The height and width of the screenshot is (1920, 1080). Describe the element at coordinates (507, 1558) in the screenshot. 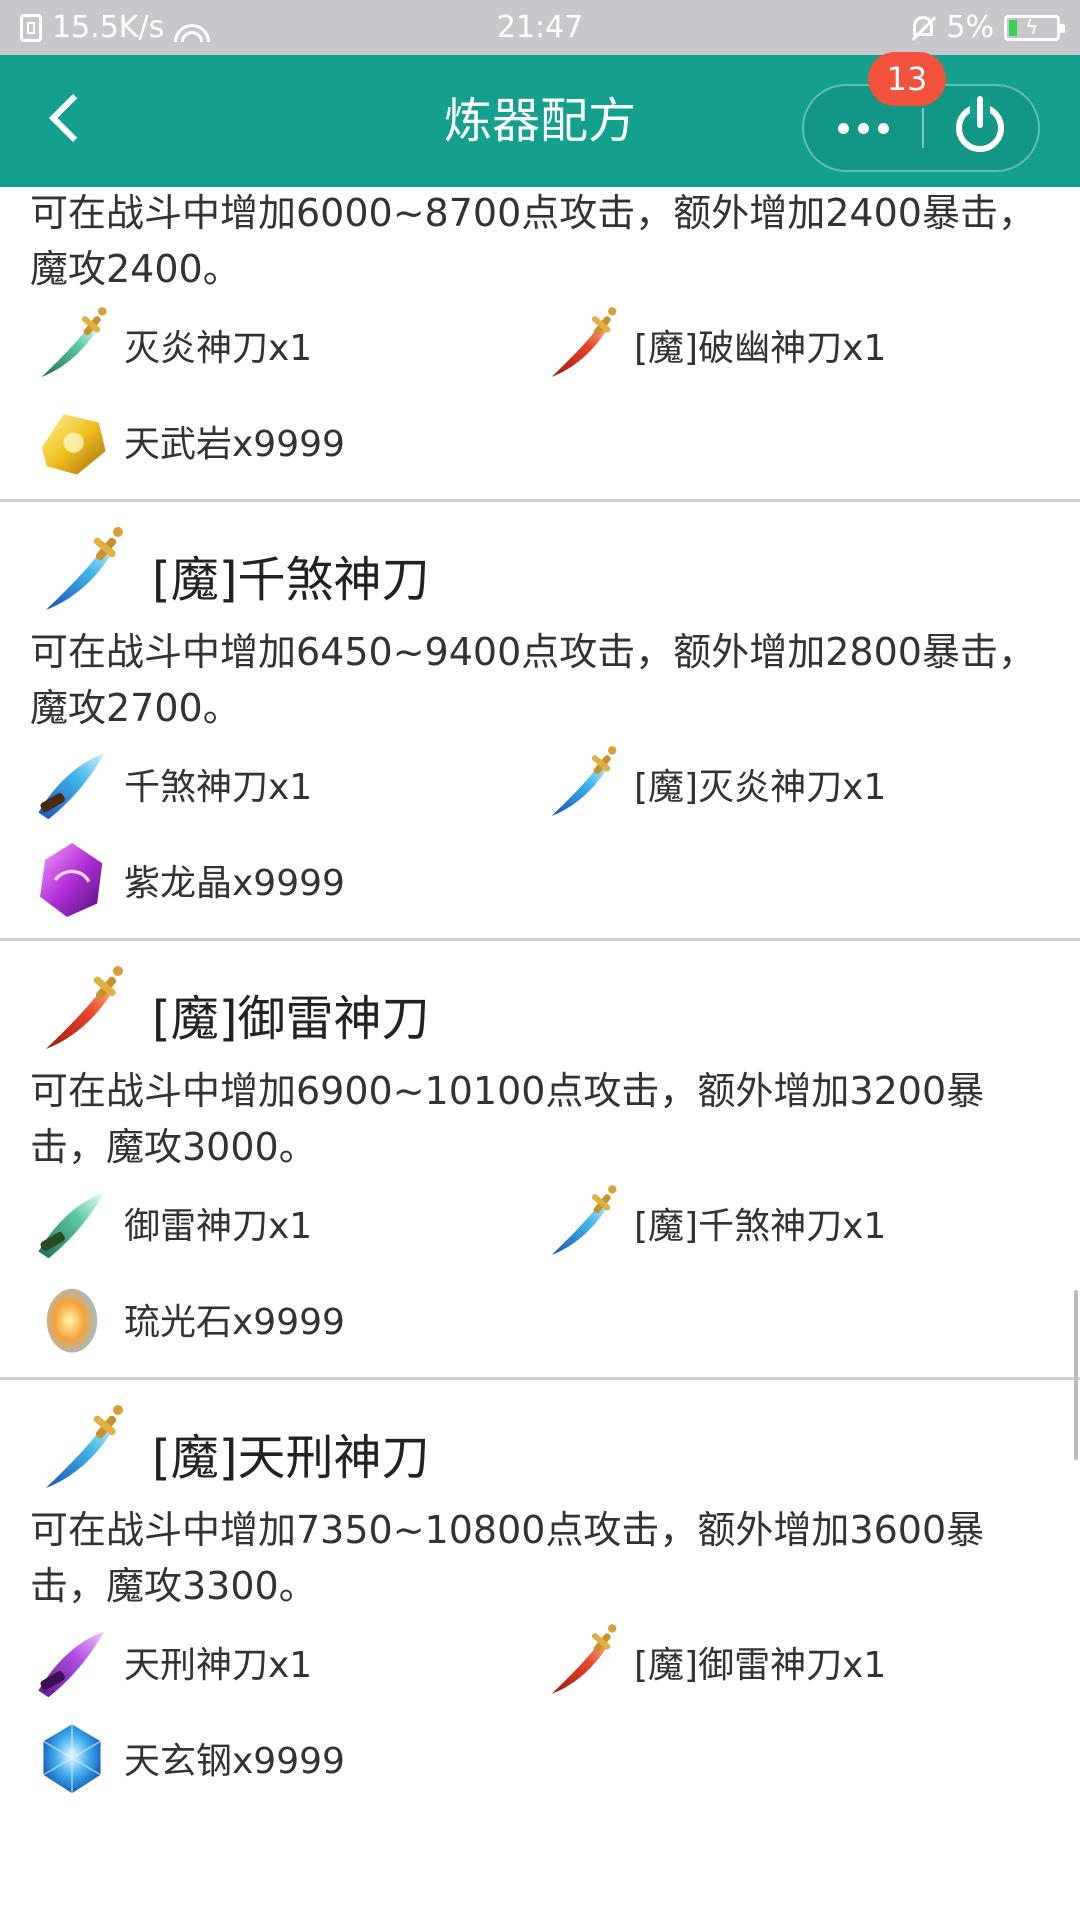

I see `recipe-description: 可在战斗中增加7350~10800点攻击，额外增加3600暴击，魔攻3300。` at that location.